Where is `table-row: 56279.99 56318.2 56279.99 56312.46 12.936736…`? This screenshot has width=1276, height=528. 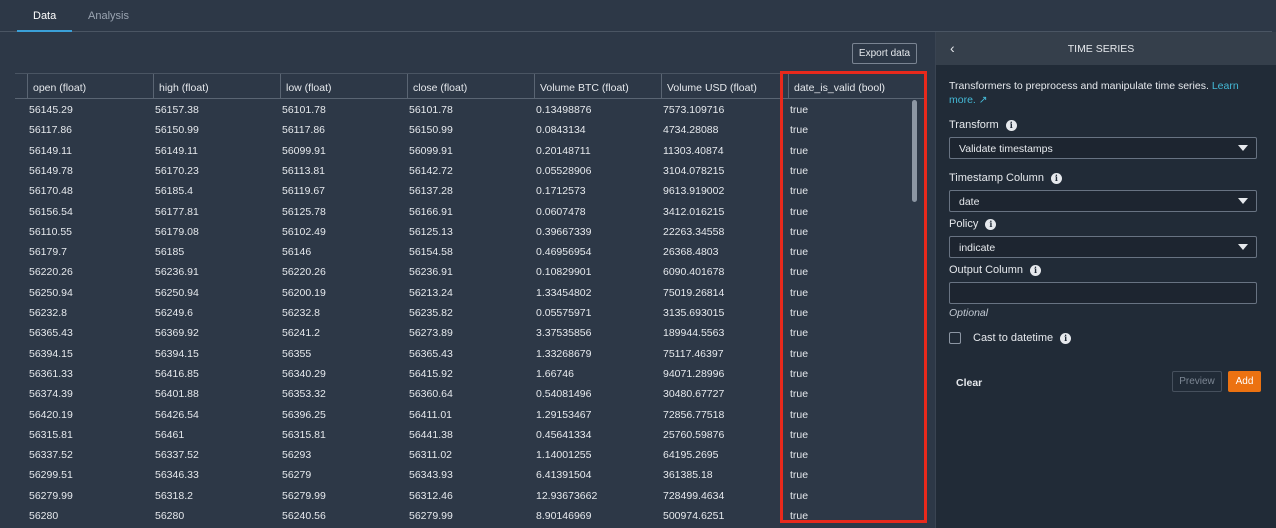
table-row: 56279.99 56318.2 56279.99 56312.46 12.936736… is located at coordinates (471, 496).